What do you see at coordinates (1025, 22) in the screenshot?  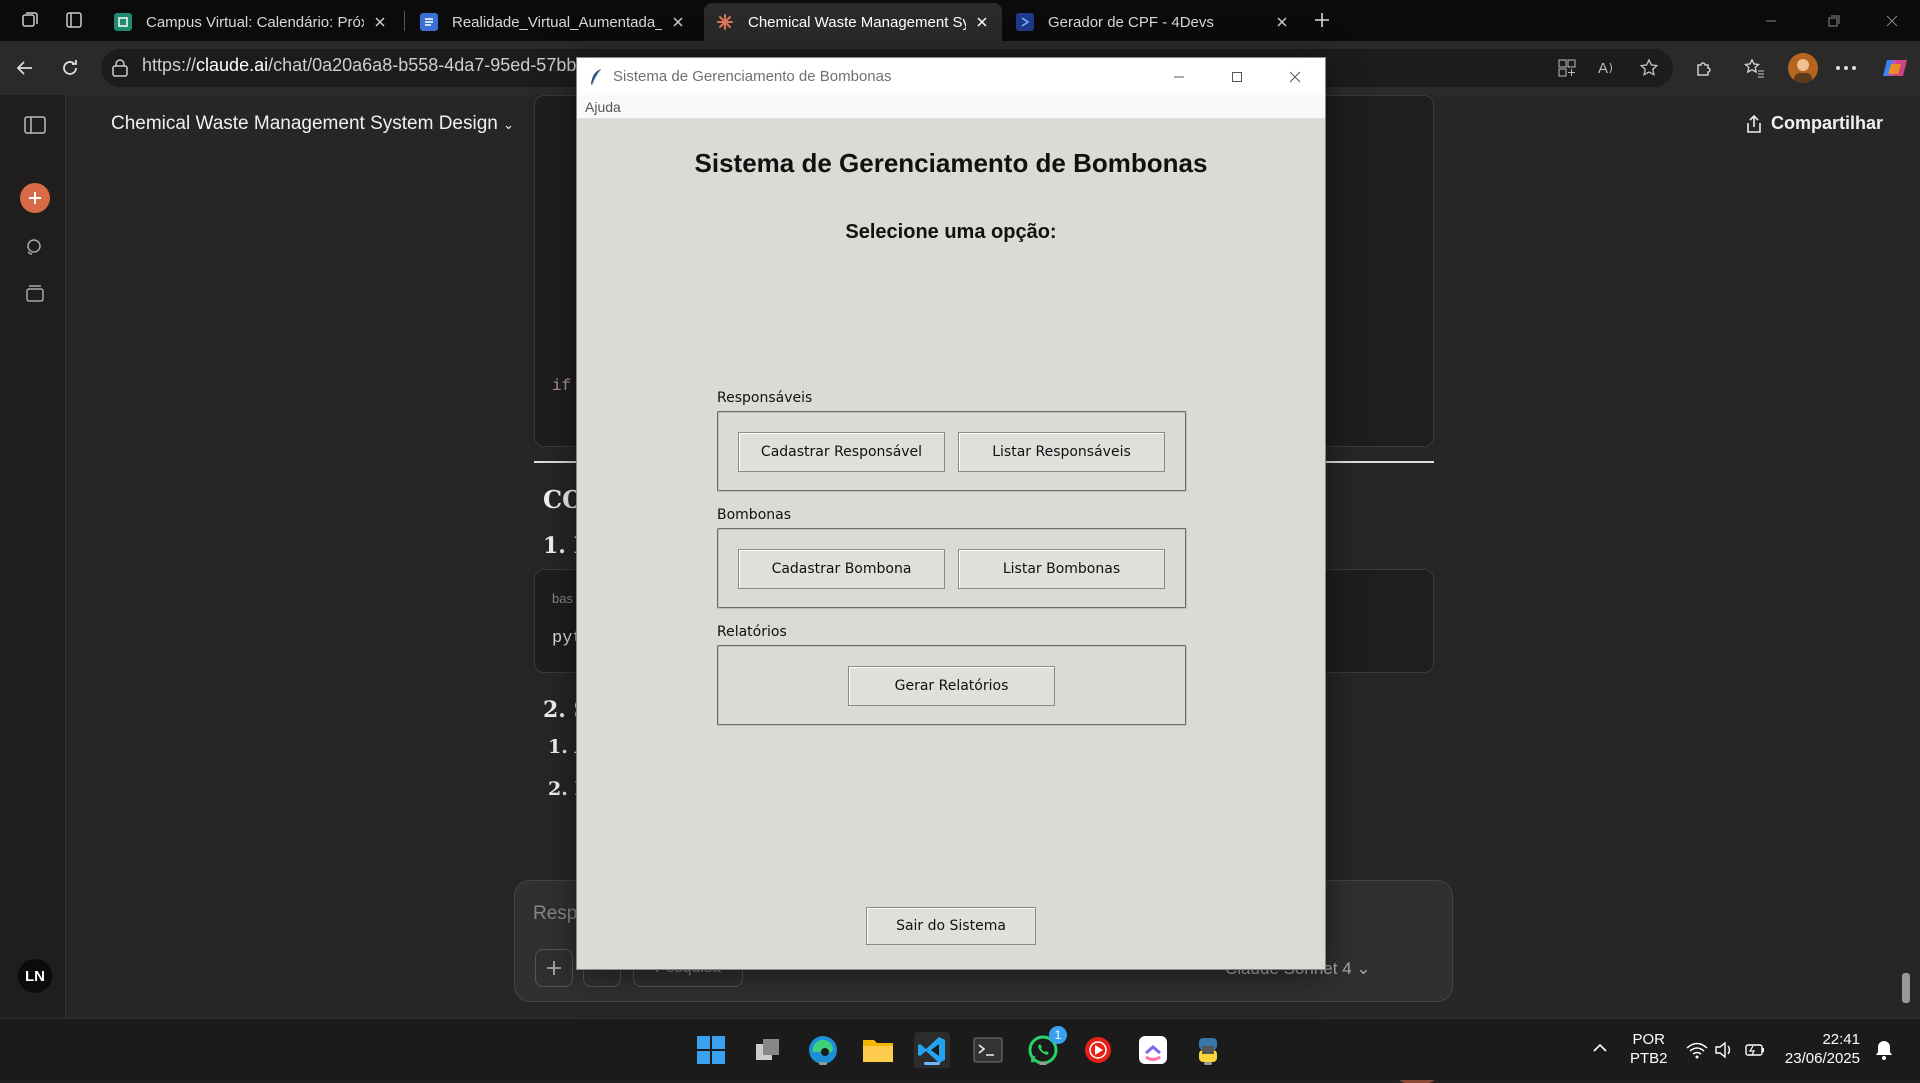 I see `4devs-favicon-icon` at bounding box center [1025, 22].